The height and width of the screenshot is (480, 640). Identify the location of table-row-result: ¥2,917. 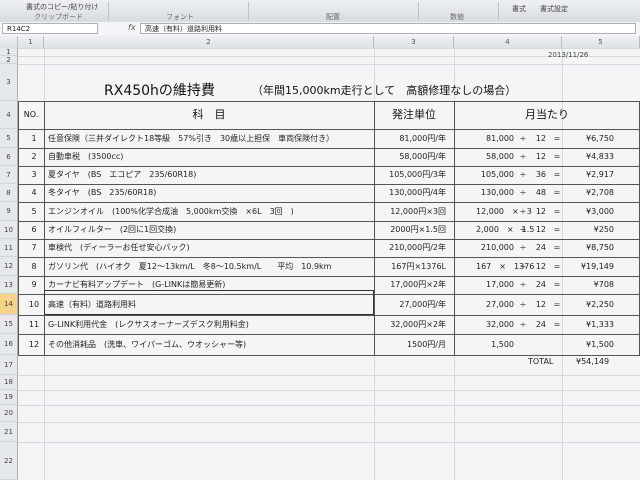
(600, 174).